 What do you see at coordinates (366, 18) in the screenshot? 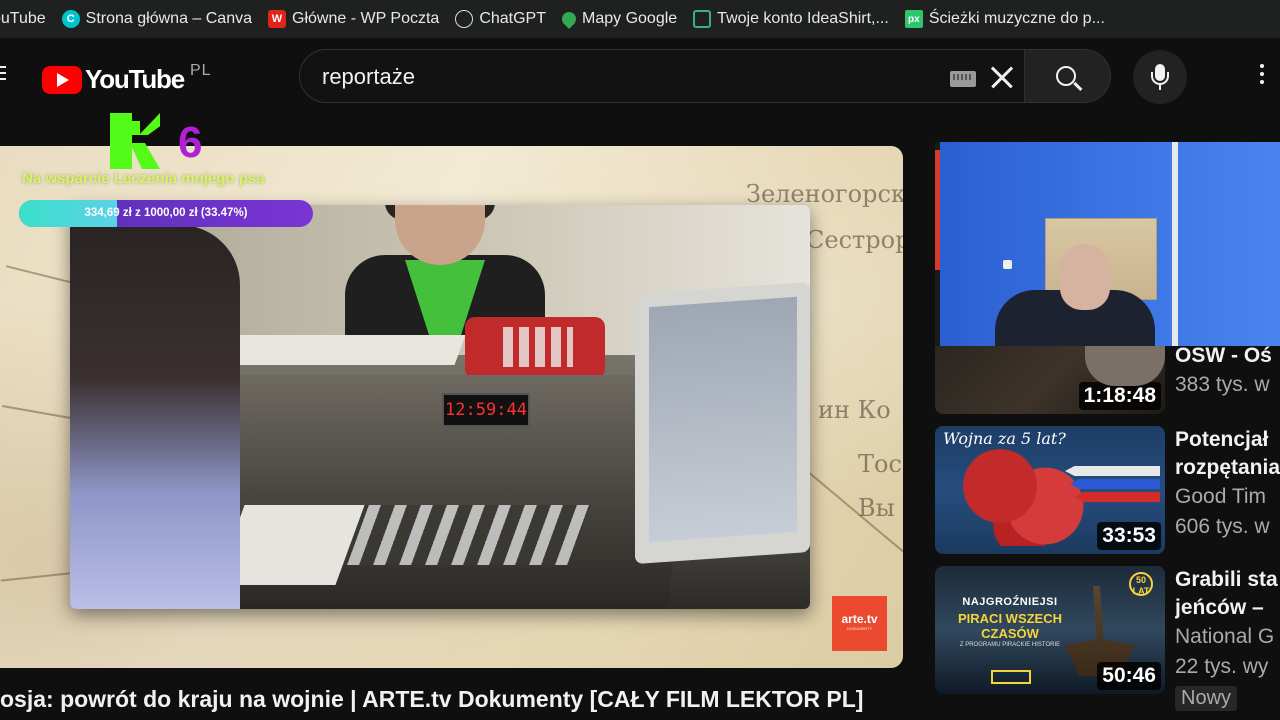
I see `bookmark-label: Główne - WP Poczta` at bounding box center [366, 18].